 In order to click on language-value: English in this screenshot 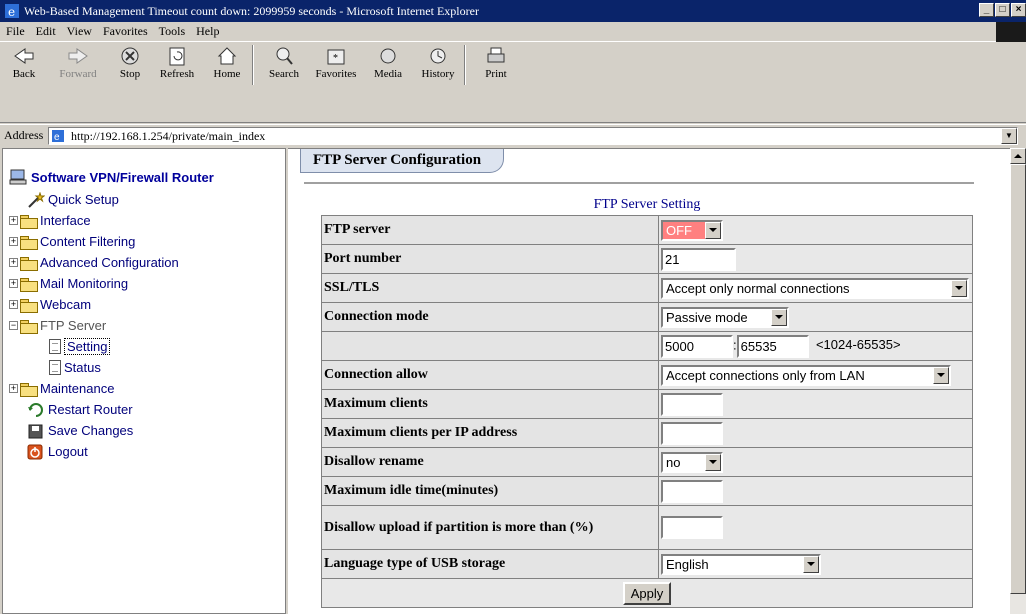, I will do `click(687, 564)`.